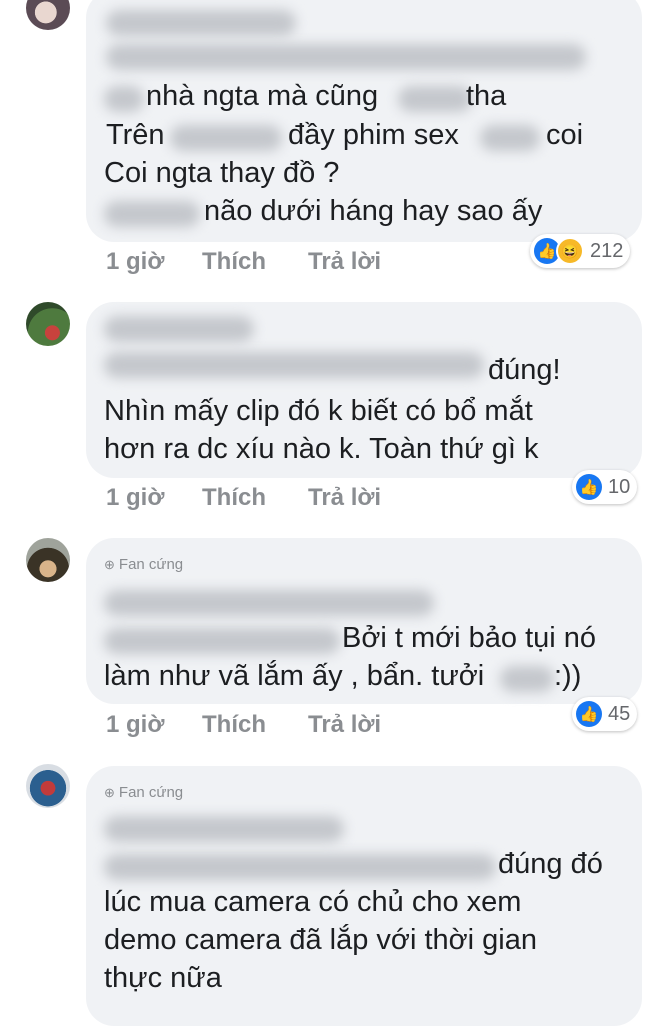 Image resolution: width=668 pixels, height=1026 pixels. Describe the element at coordinates (222, 173) in the screenshot. I see `comment-text: Coi ngta thay đồ ?` at that location.